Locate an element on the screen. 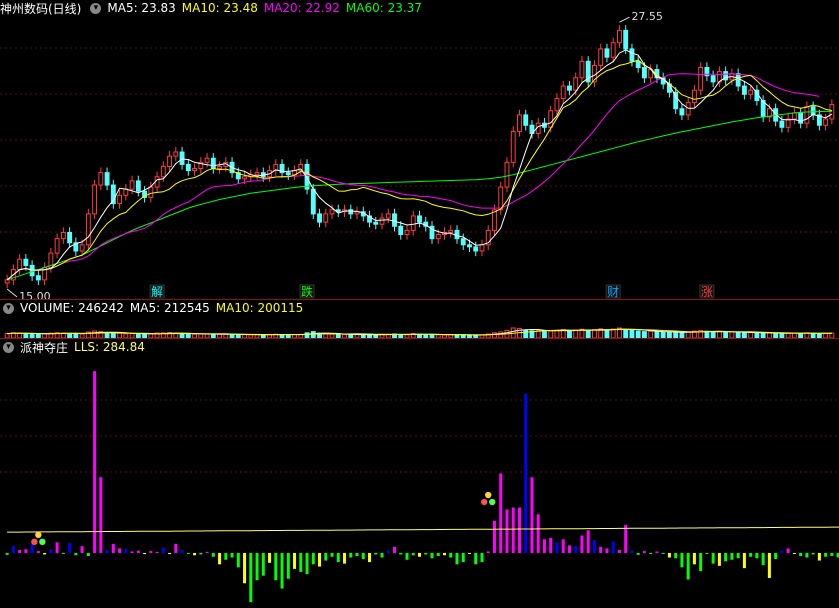 The height and width of the screenshot is (608, 839). indicator-name: 派神夺庄 is located at coordinates (44, 347).